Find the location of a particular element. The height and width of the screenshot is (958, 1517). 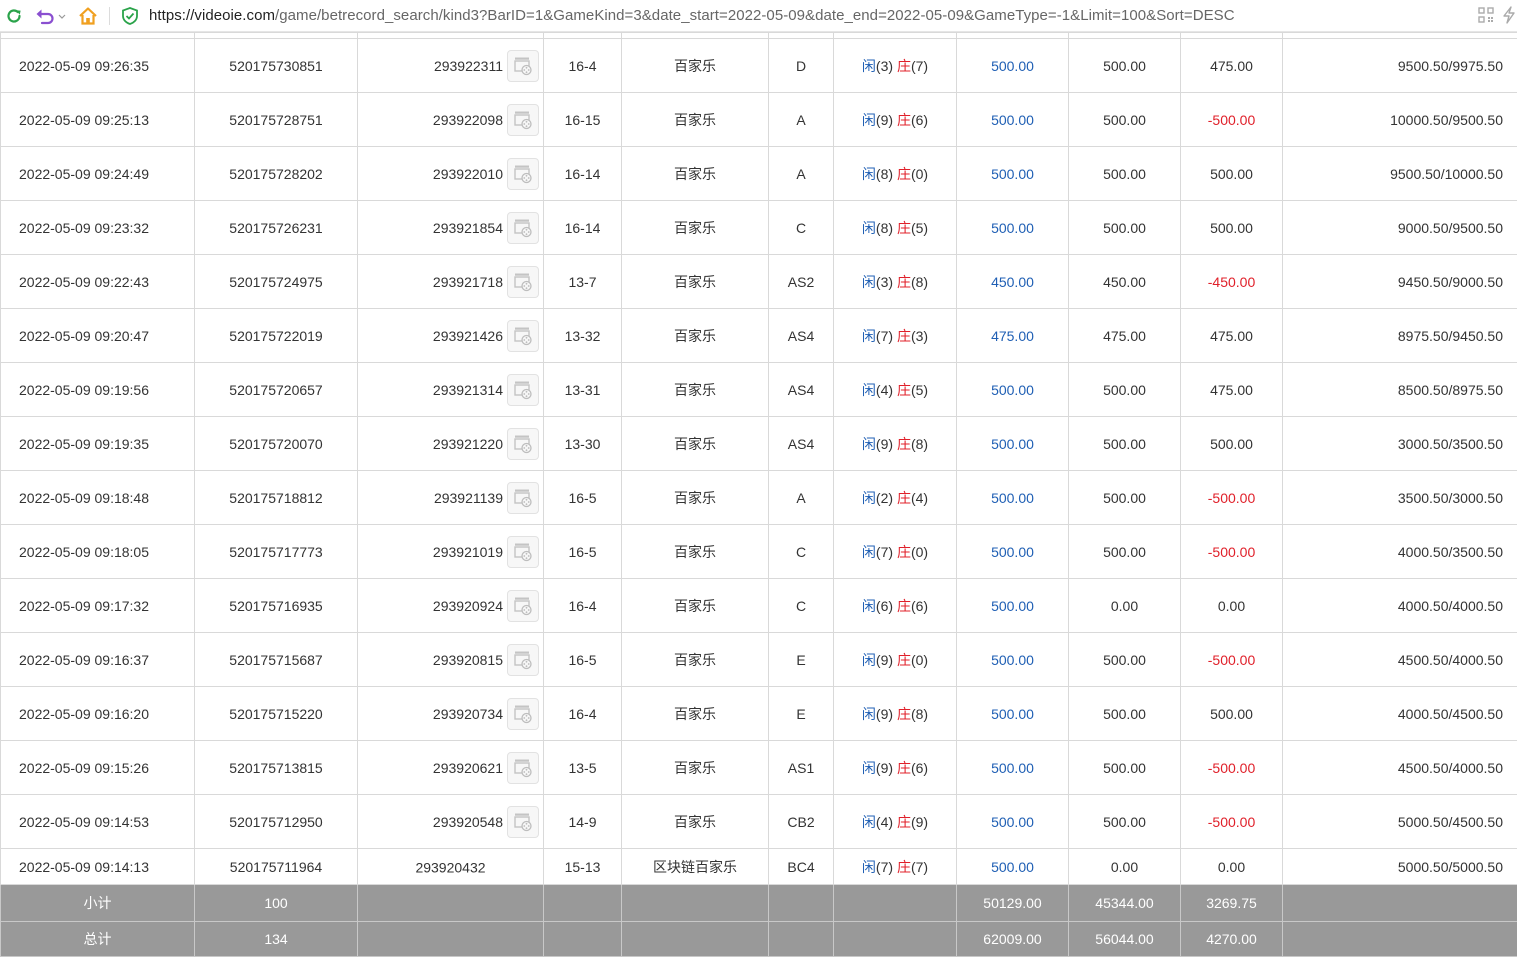

game-number-cell: 293921220 is located at coordinates (450, 443).